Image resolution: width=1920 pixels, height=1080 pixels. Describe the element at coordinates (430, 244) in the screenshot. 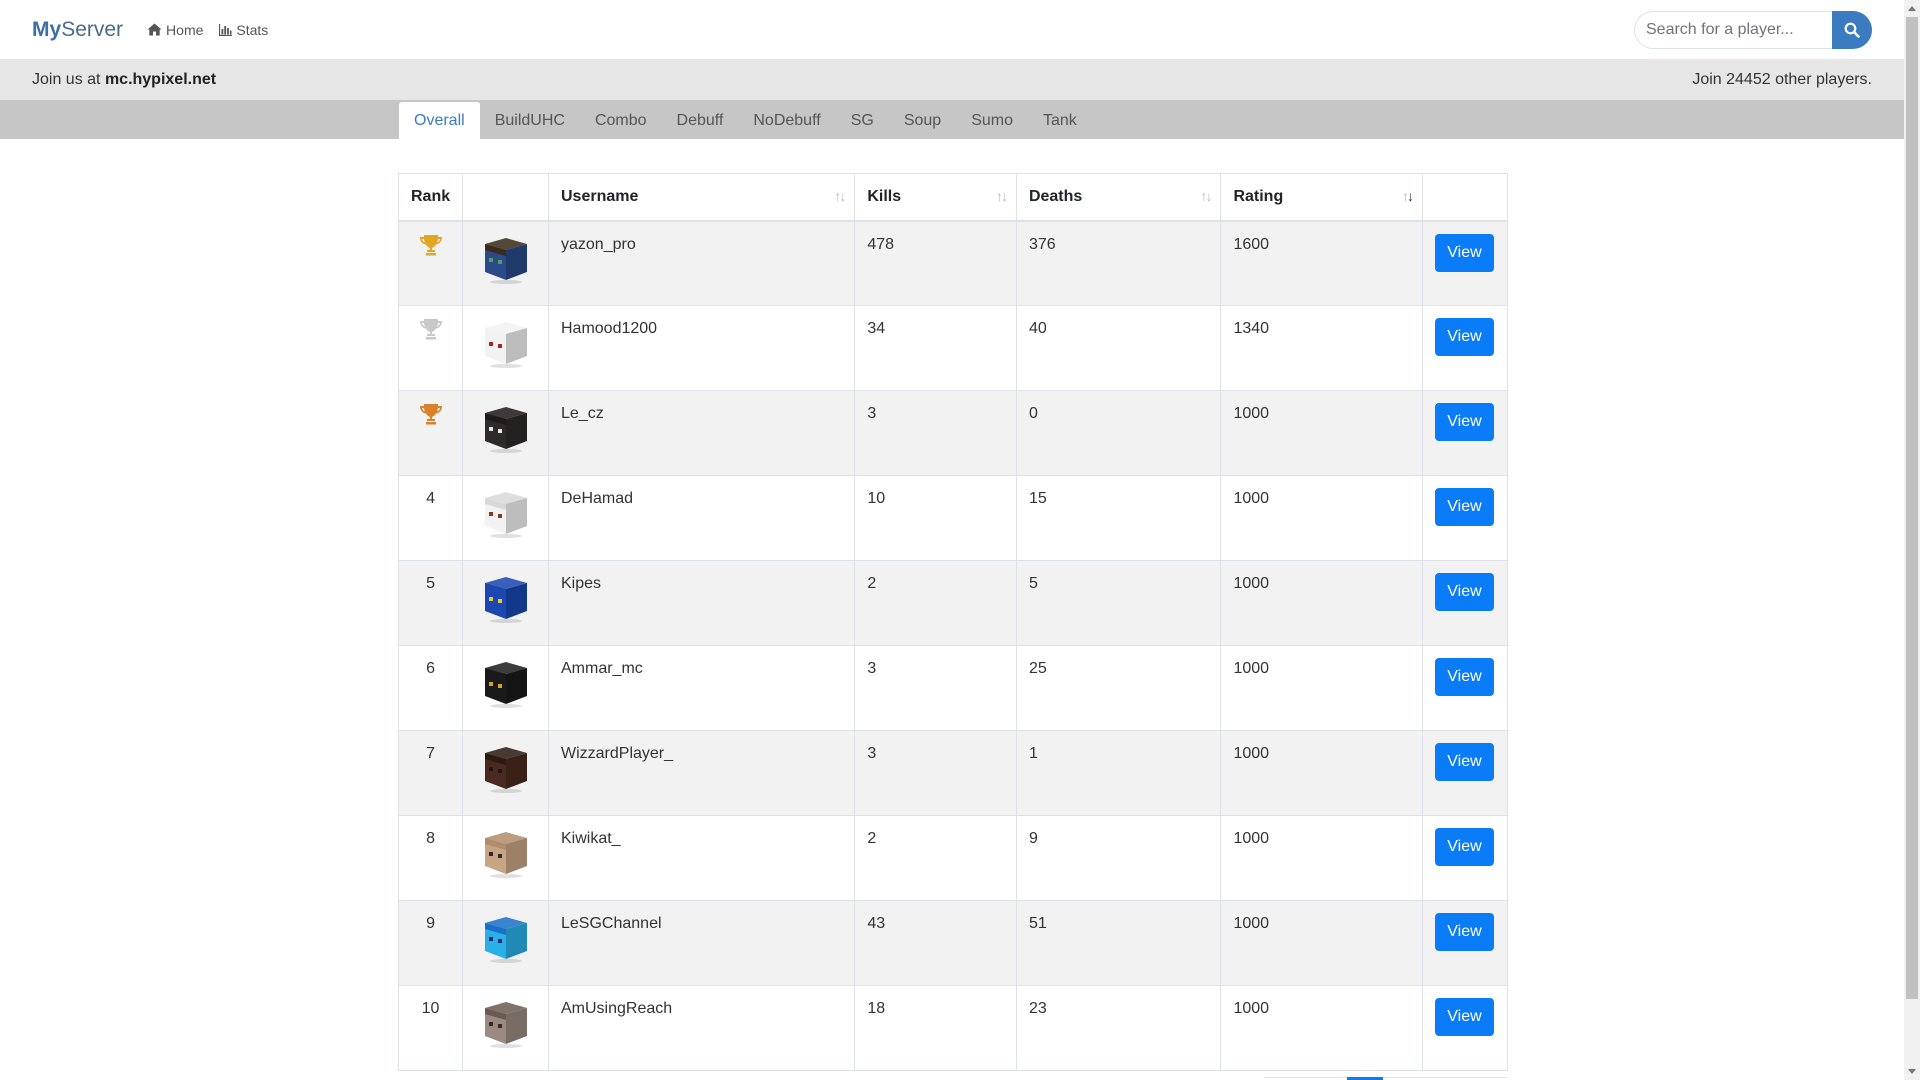

I see `trophy-gold-icon` at that location.